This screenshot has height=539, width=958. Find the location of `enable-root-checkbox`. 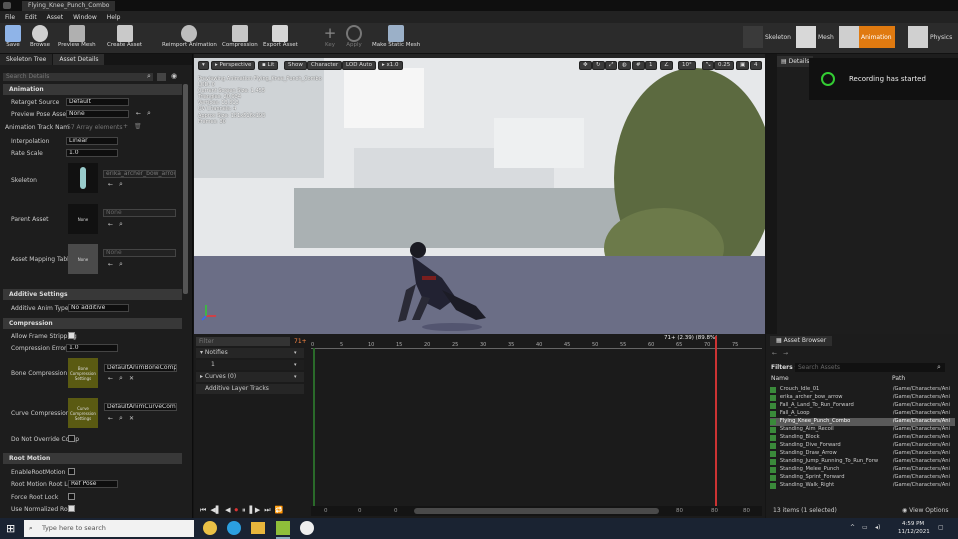

enable-root-checkbox is located at coordinates (71, 471).